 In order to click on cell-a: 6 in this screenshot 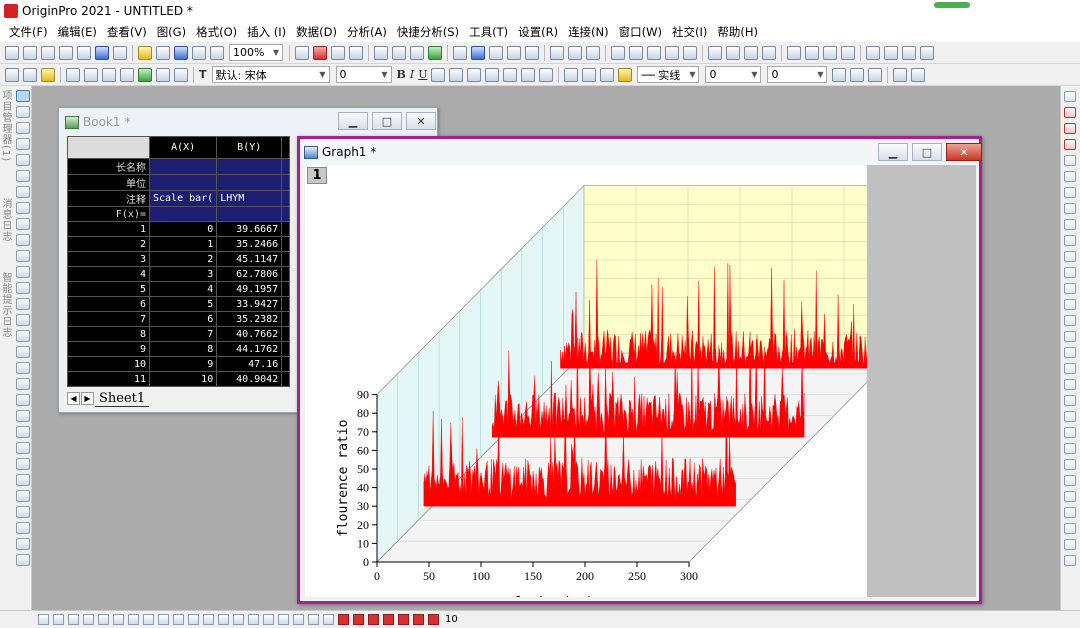, I will do `click(183, 319)`.